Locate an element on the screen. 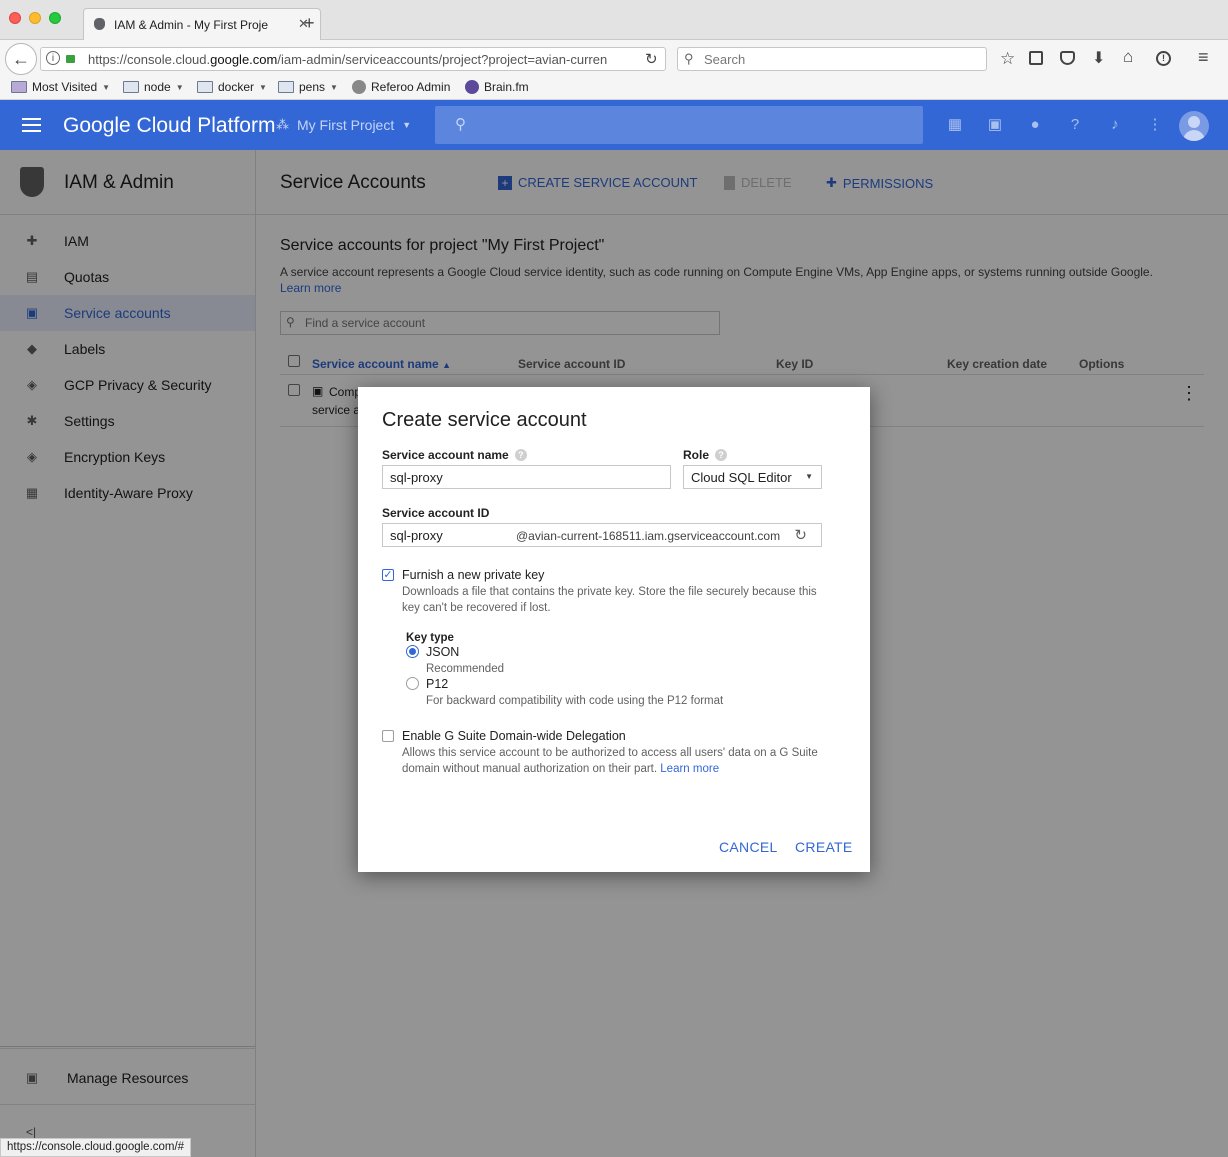 This screenshot has width=1228, height=1157. cloud-shell-icon: ▣ is located at coordinates (995, 125).